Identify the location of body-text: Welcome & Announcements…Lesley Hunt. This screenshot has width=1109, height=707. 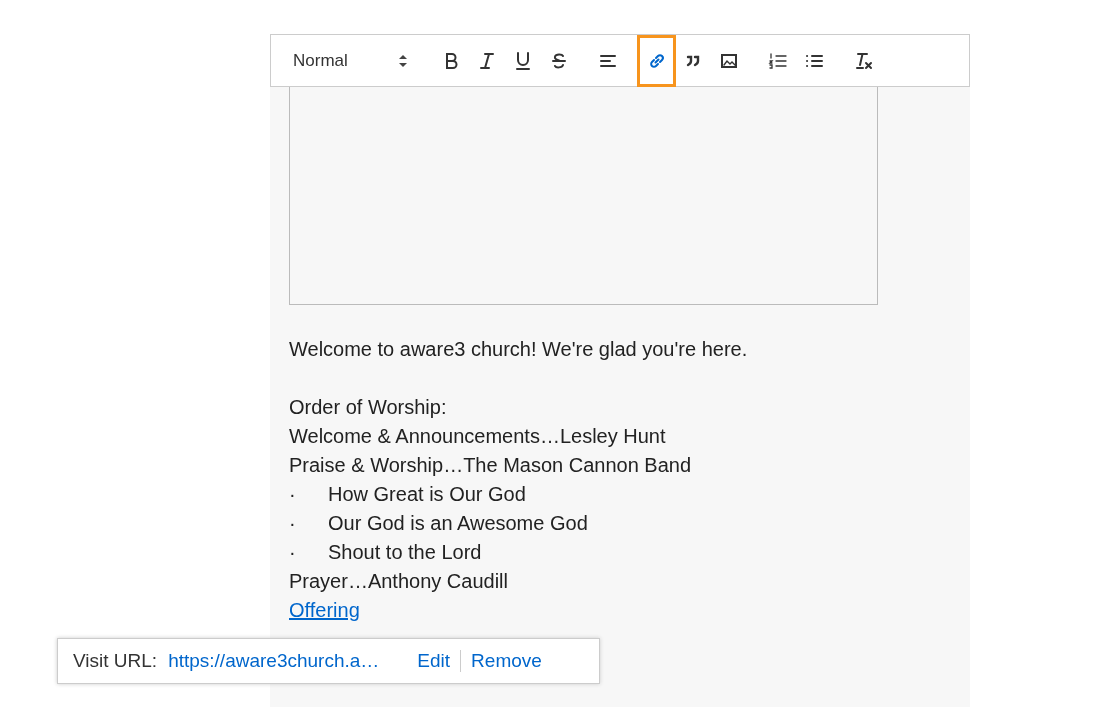
(477, 436).